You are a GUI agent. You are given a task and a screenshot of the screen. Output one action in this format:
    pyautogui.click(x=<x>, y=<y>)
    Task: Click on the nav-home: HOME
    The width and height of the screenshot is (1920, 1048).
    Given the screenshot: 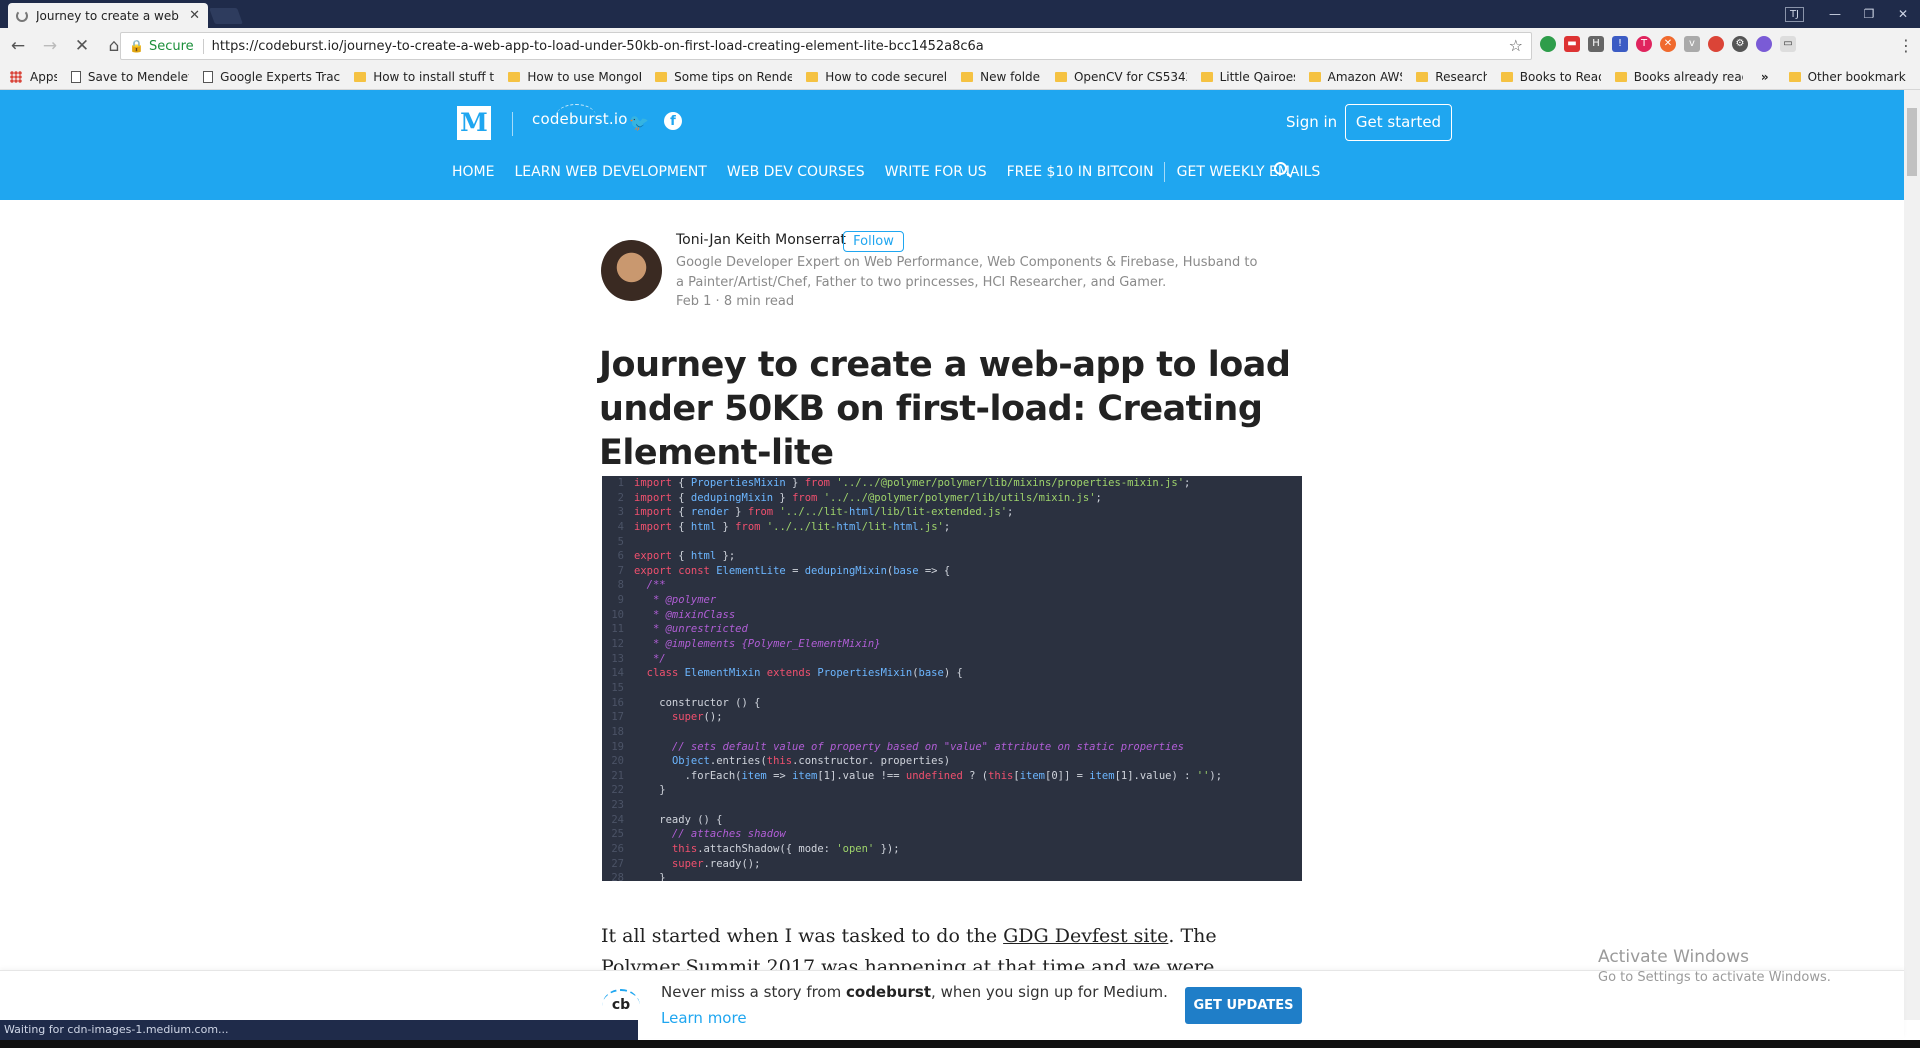 What is the action you would take?
    pyautogui.click(x=473, y=172)
    